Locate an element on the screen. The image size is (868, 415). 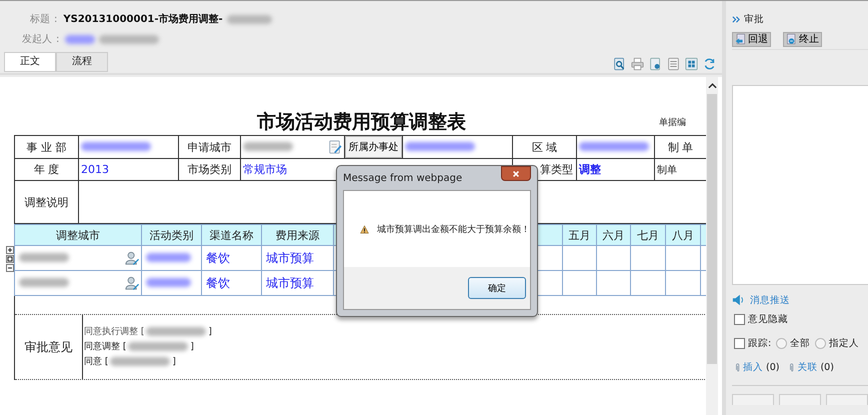
panel-title: 审批 is located at coordinates (754, 19).